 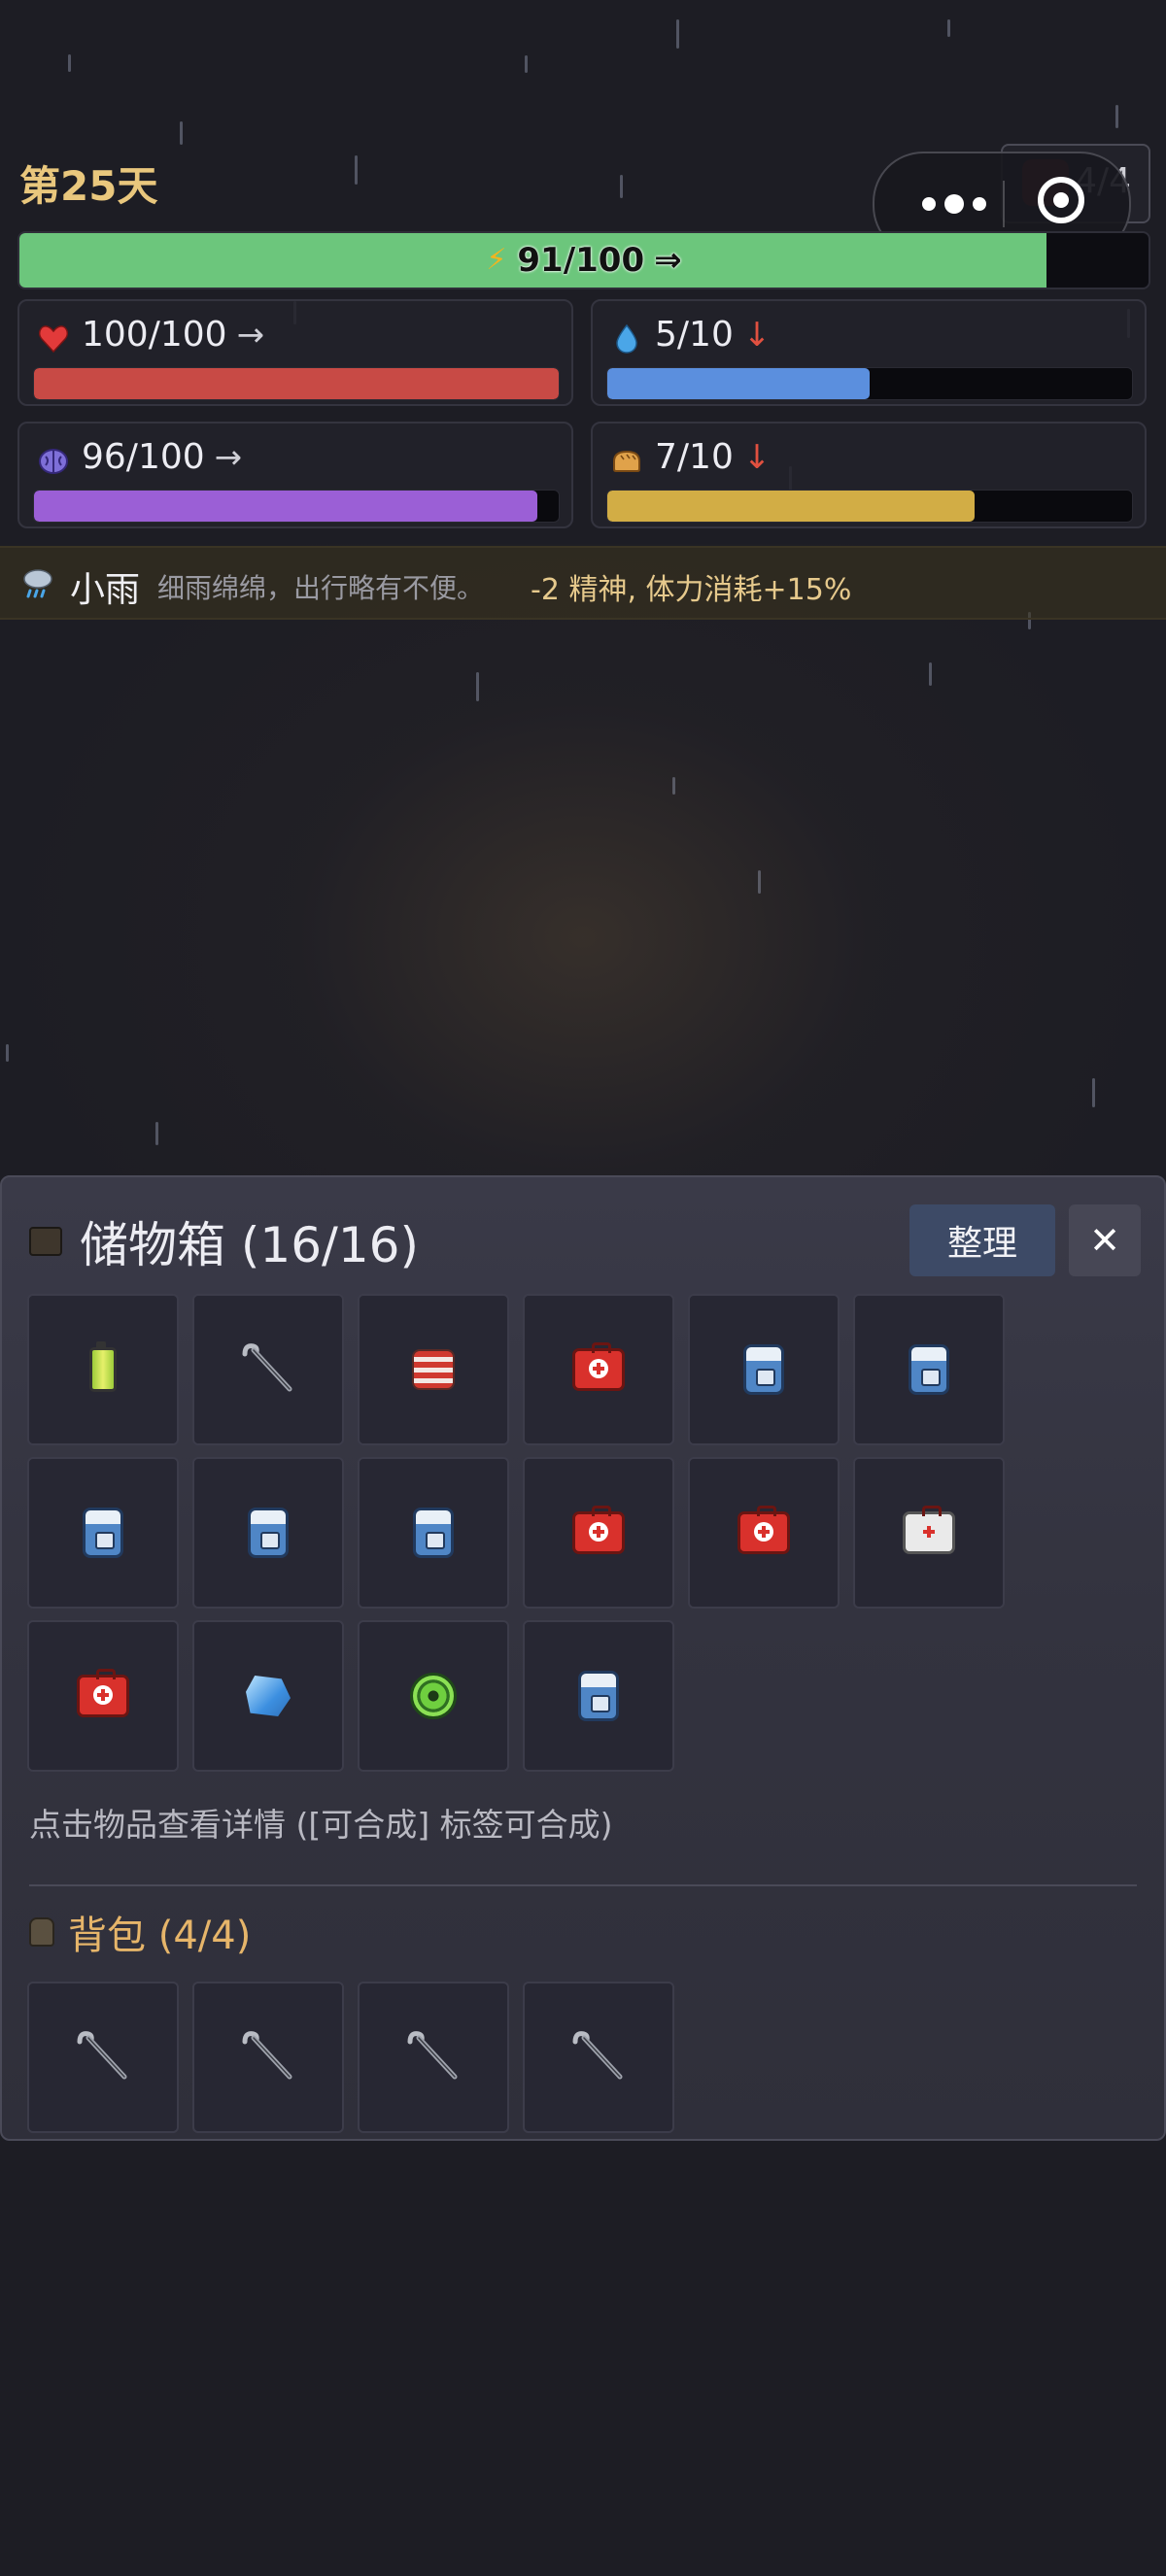 What do you see at coordinates (1061, 200) in the screenshot?
I see `close-miniprogram-button` at bounding box center [1061, 200].